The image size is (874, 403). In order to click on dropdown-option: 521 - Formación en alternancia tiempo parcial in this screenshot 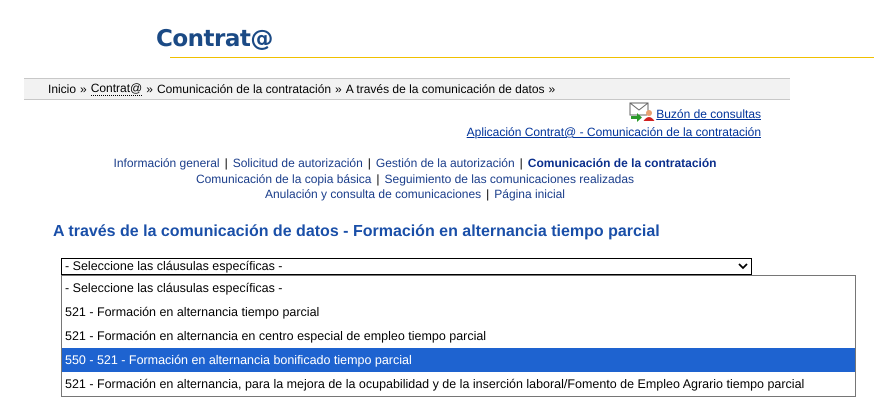, I will do `click(458, 312)`.